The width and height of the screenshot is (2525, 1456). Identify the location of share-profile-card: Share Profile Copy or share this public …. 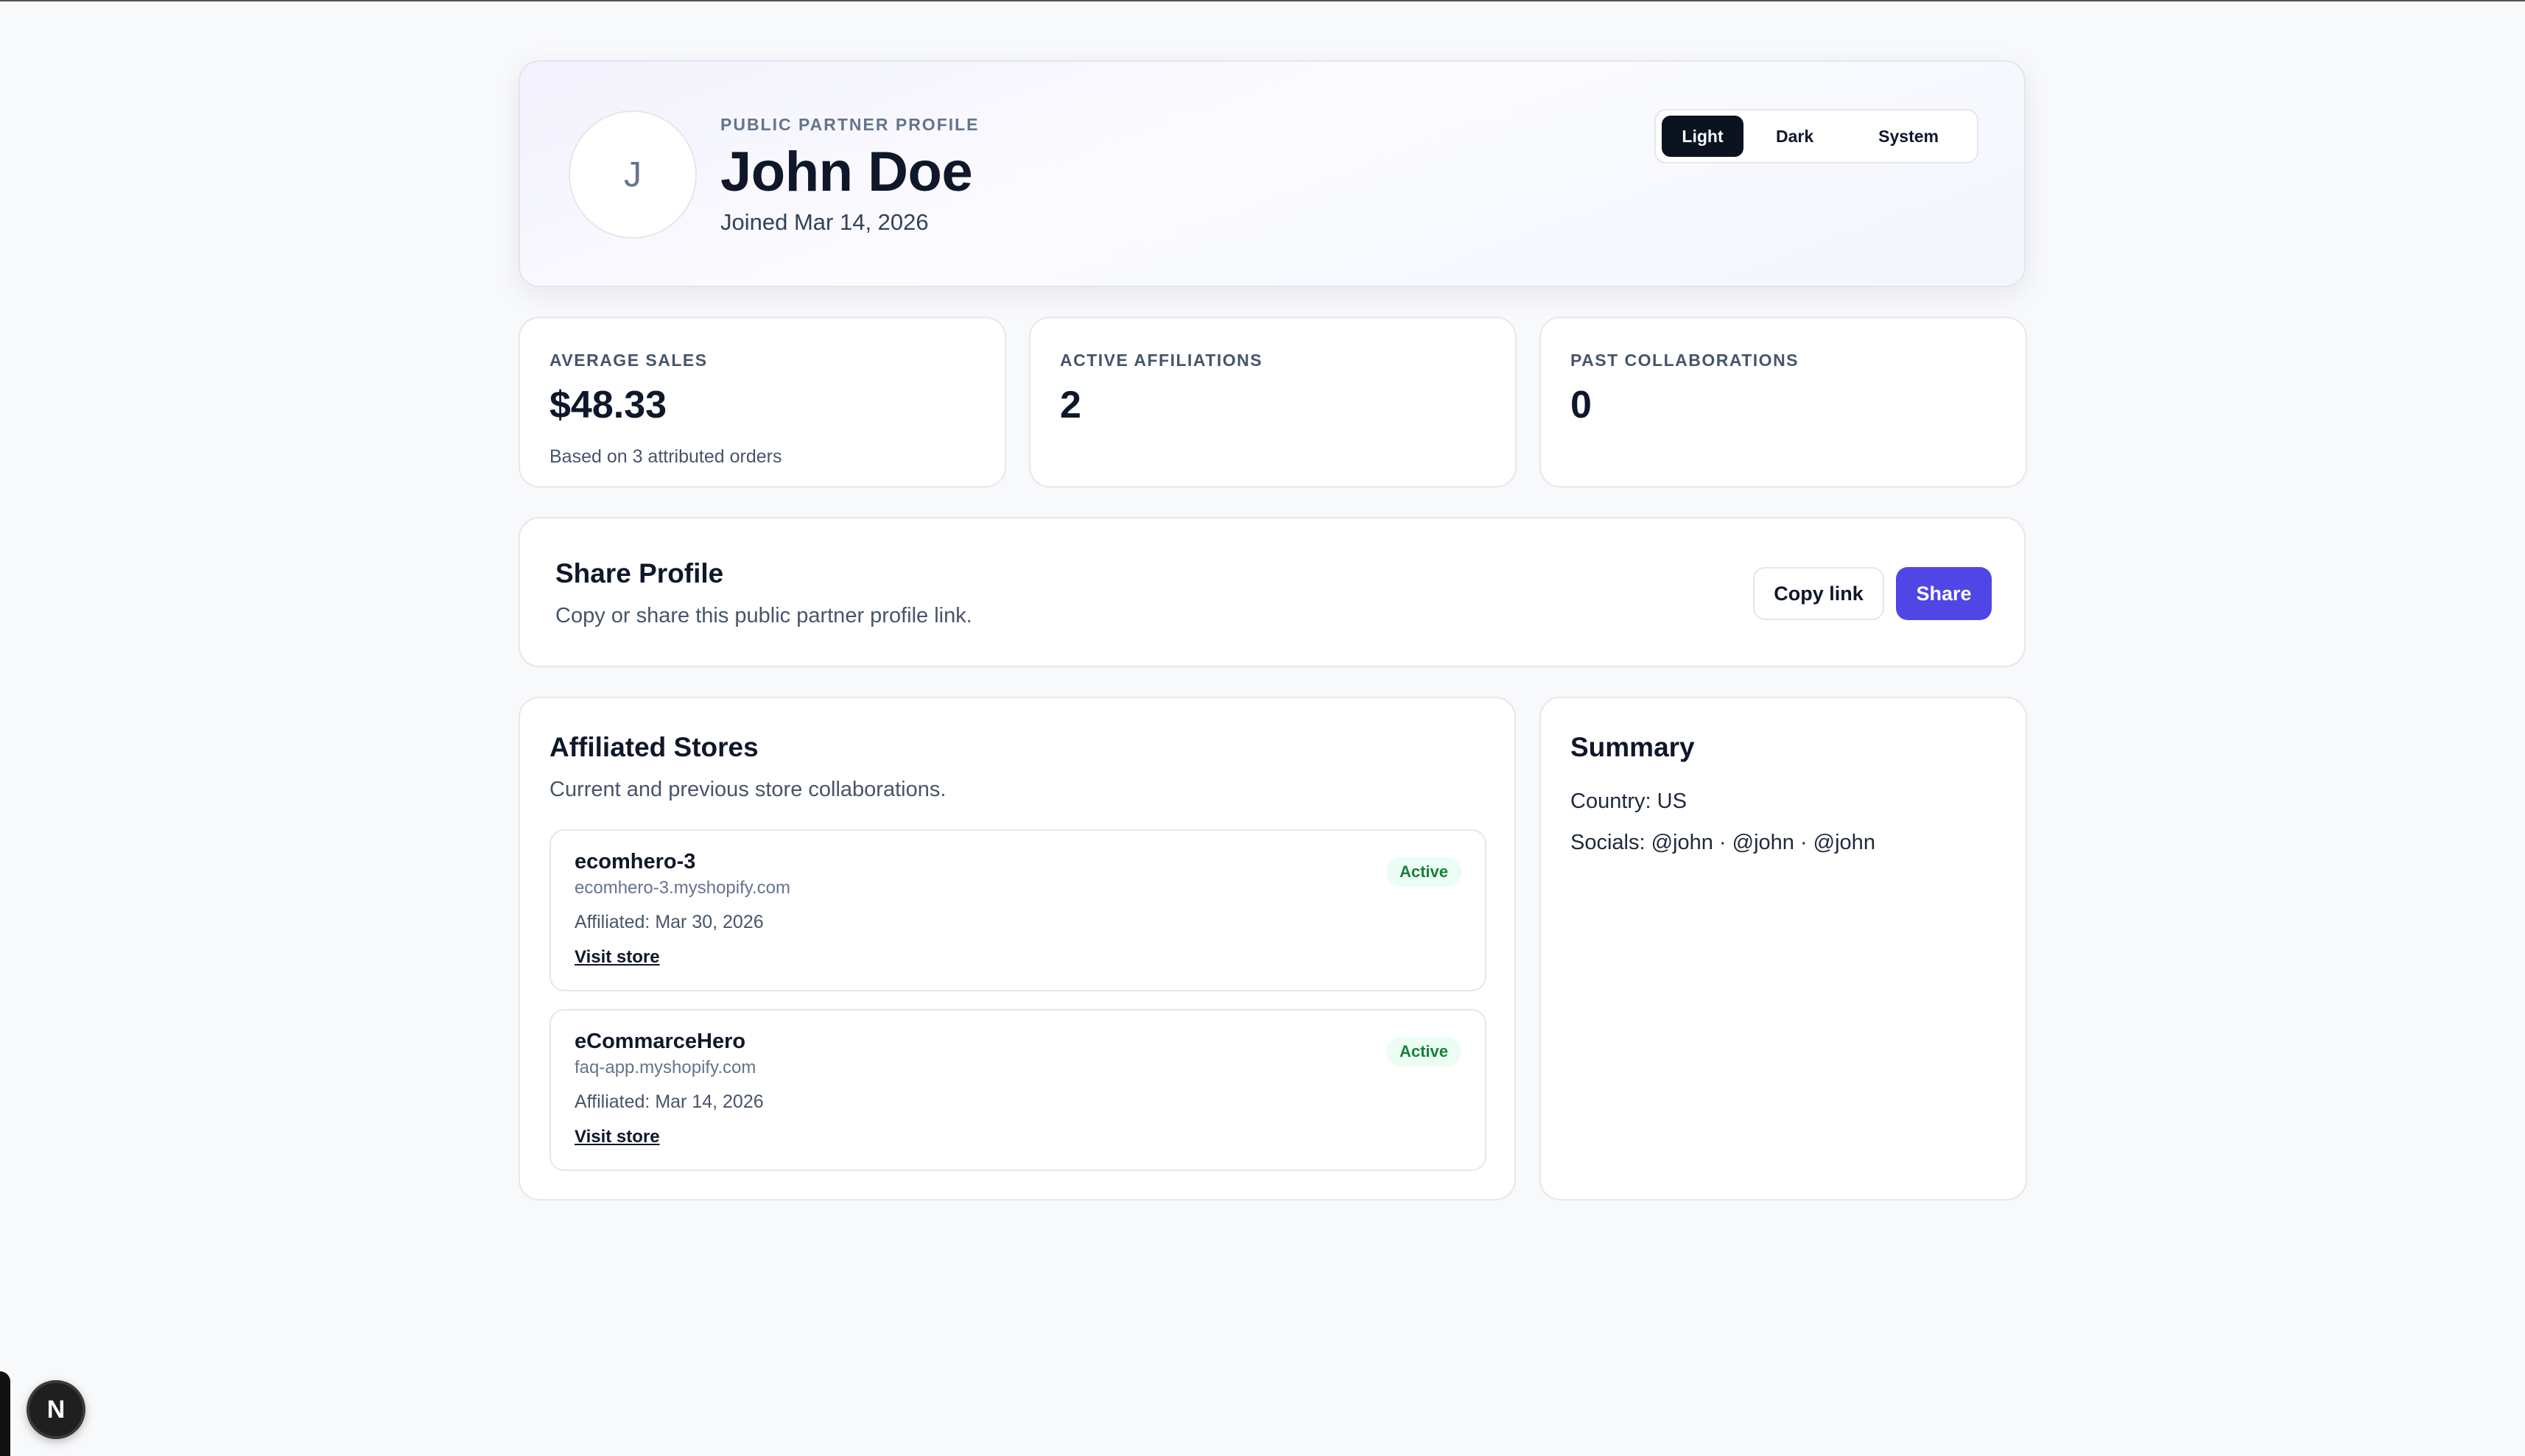
(1273, 592).